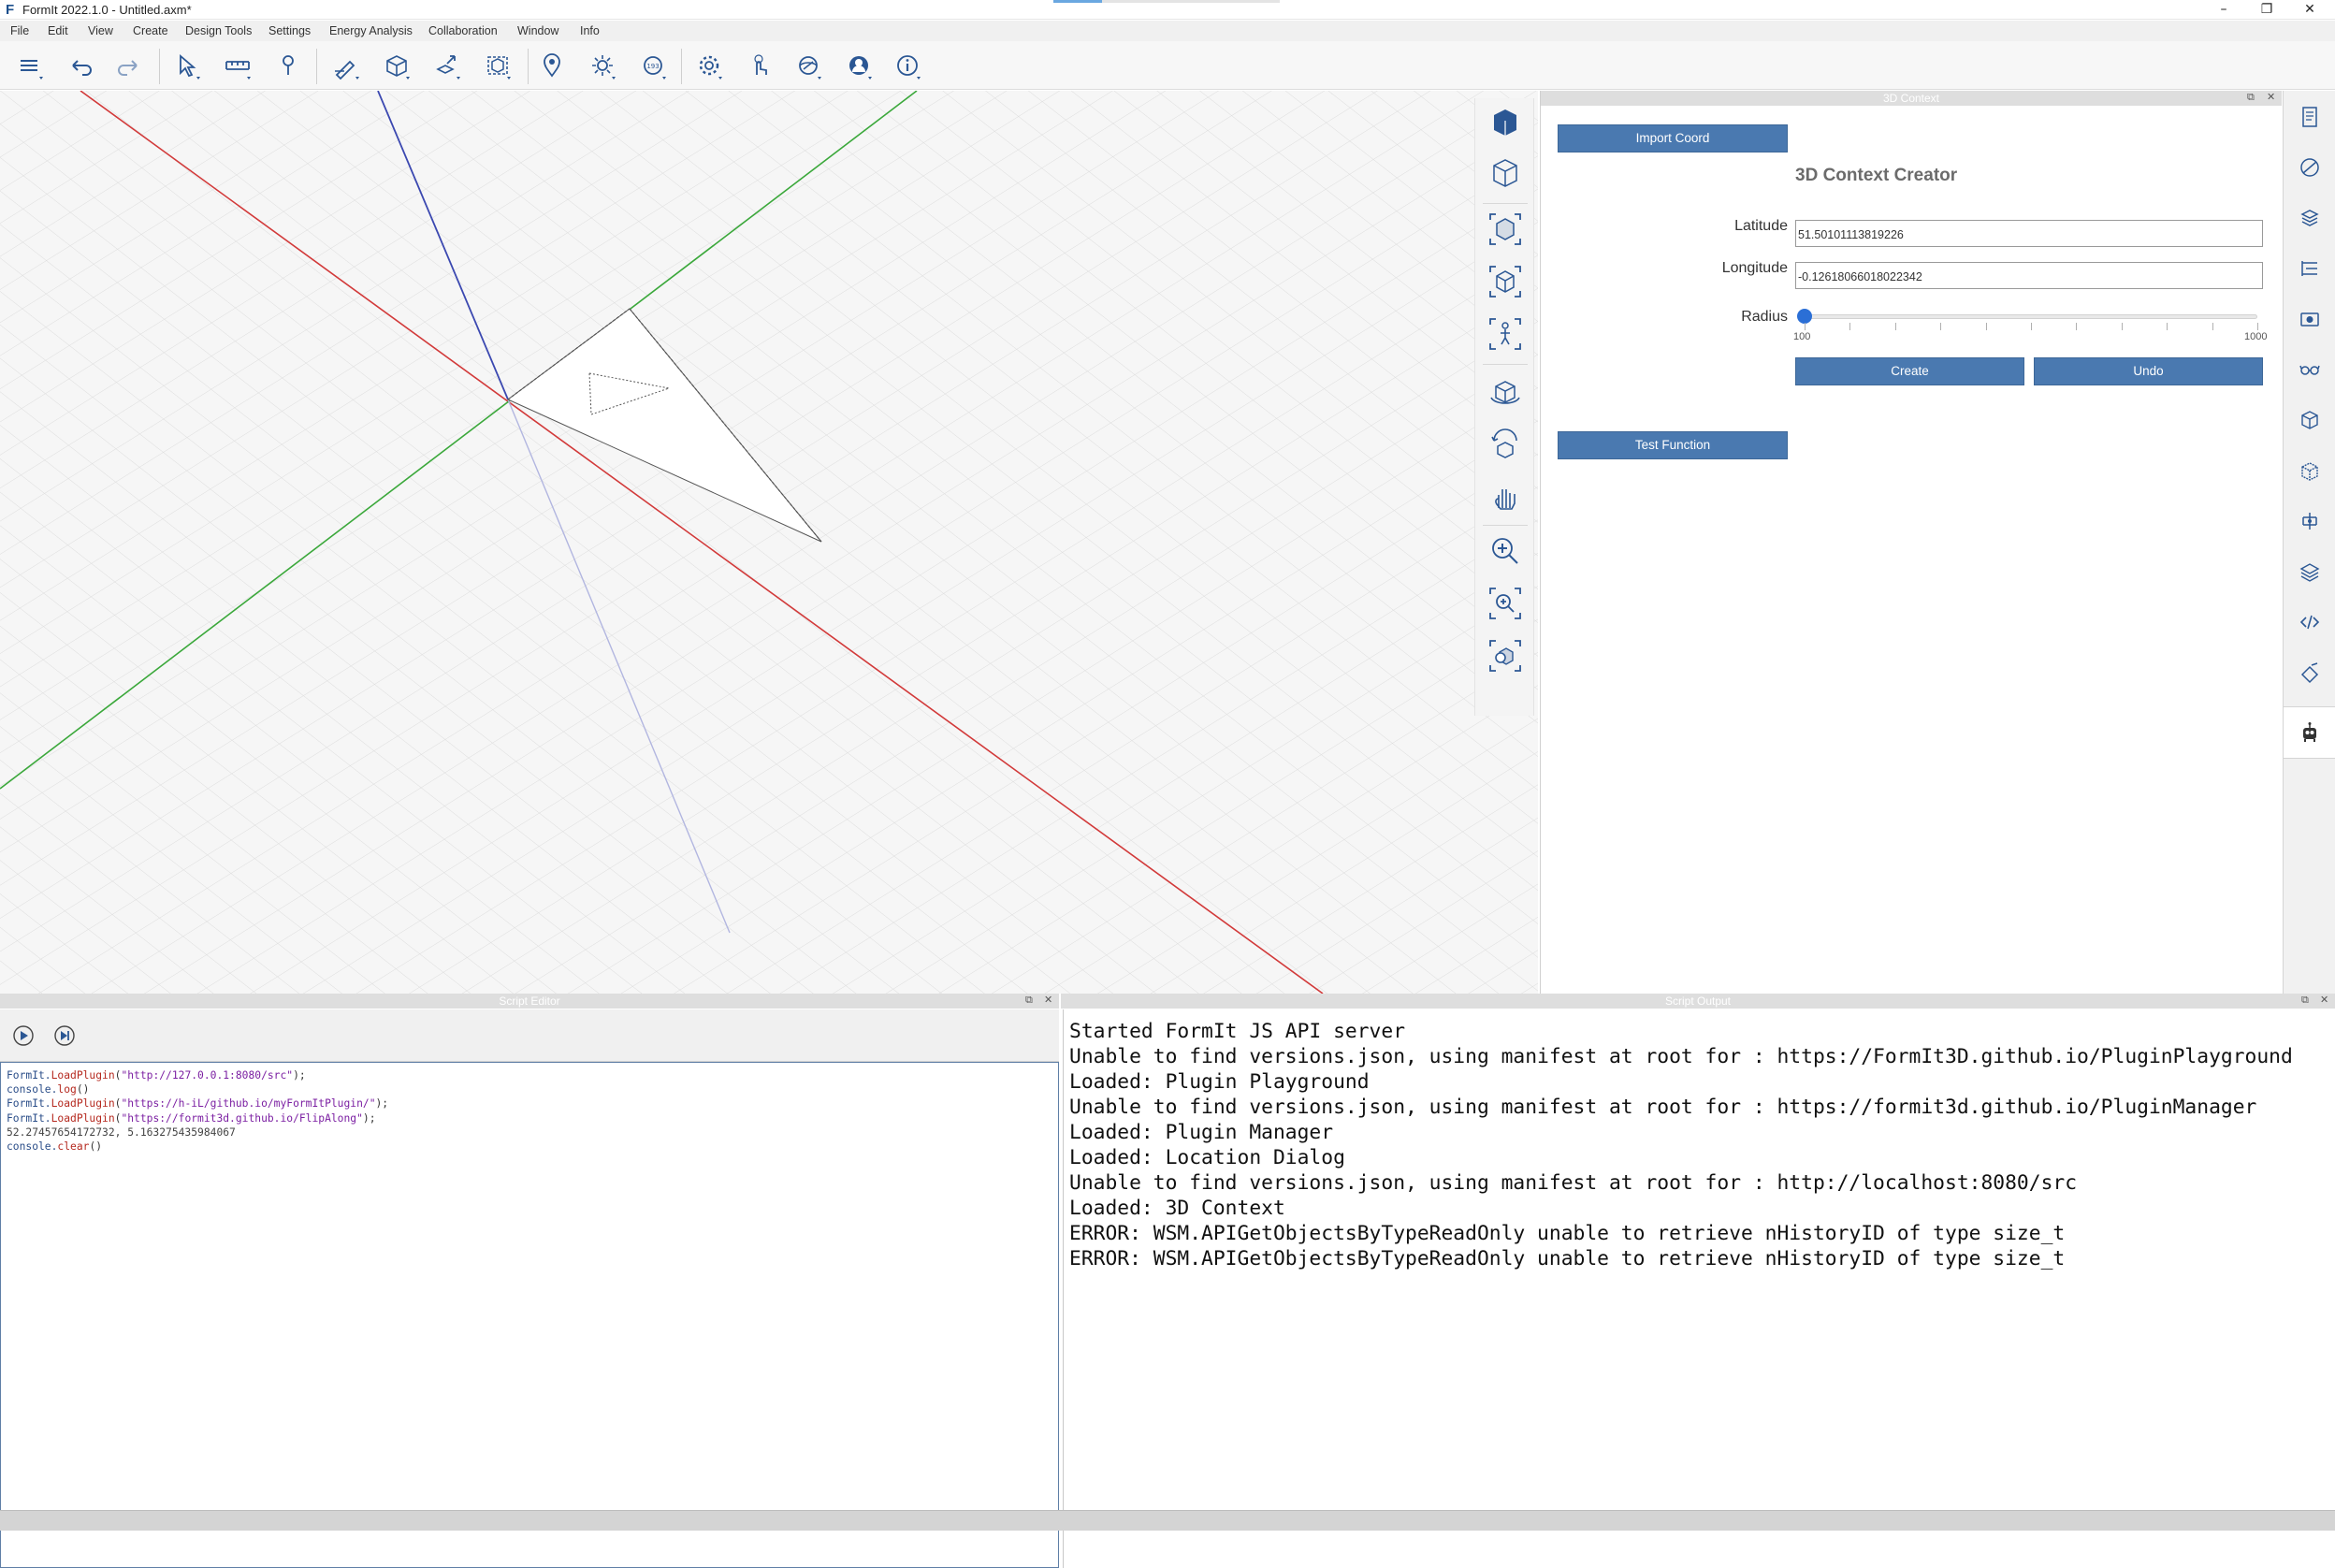  What do you see at coordinates (537, 31) in the screenshot?
I see `menu-window: Window` at bounding box center [537, 31].